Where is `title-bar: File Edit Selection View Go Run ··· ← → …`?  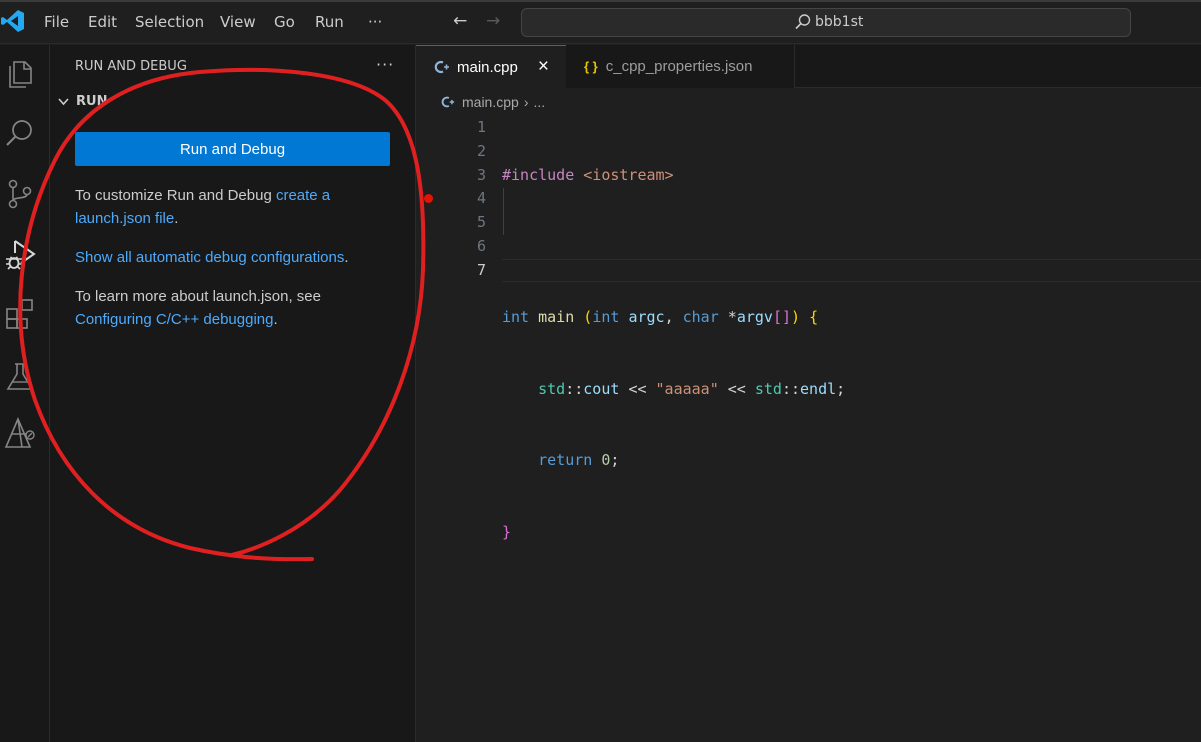 title-bar: File Edit Selection View Go Run ··· ← → … is located at coordinates (600, 22).